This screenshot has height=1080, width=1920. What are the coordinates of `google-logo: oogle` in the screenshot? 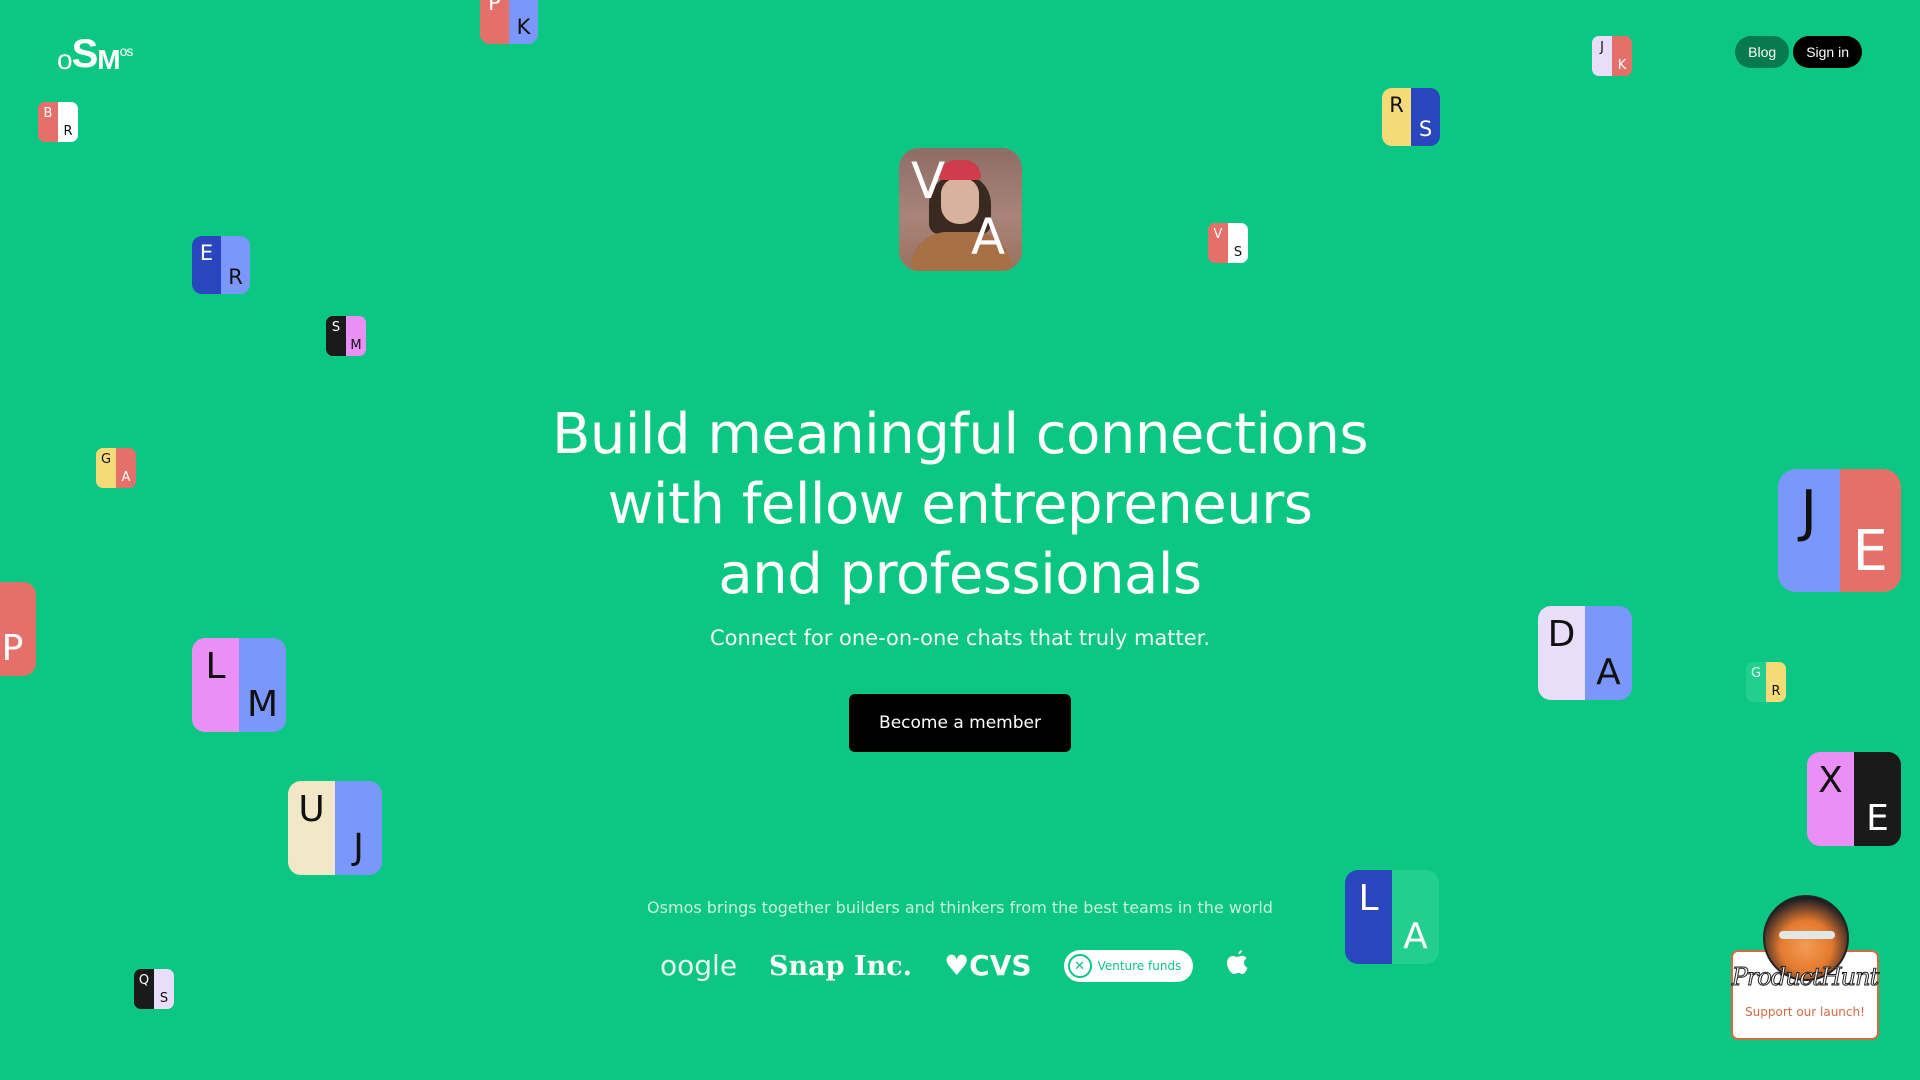 It's located at (699, 965).